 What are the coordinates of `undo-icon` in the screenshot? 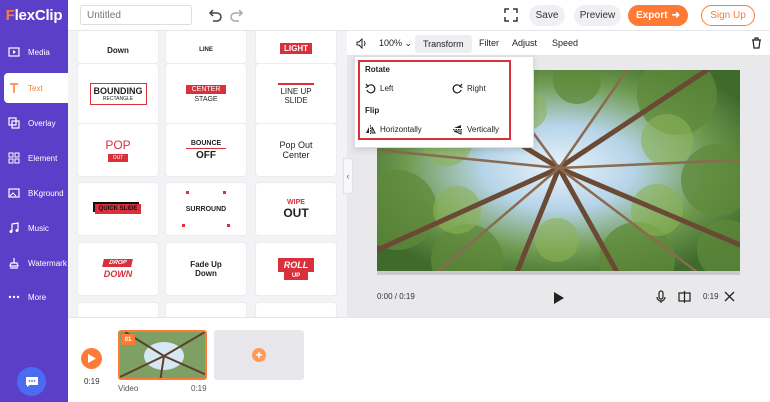 It's located at (215, 15).